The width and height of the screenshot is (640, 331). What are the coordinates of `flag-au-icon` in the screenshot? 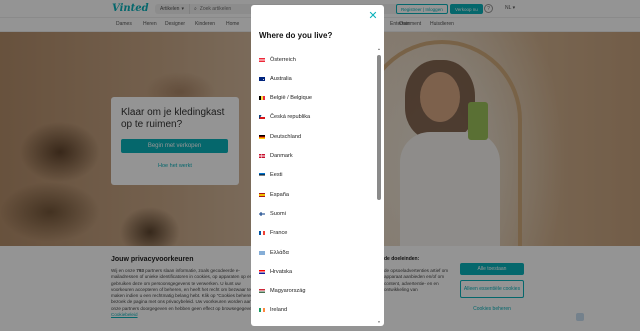 It's located at (262, 78).